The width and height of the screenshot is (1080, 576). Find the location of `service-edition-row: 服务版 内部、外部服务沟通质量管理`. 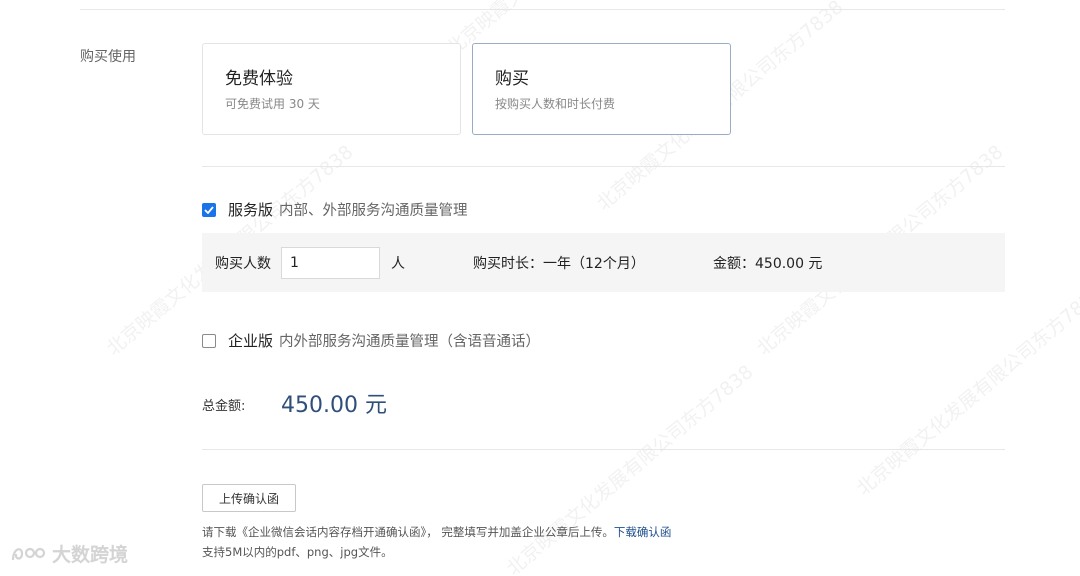

service-edition-row: 服务版 内部、外部服务沟通质量管理 is located at coordinates (335, 209).